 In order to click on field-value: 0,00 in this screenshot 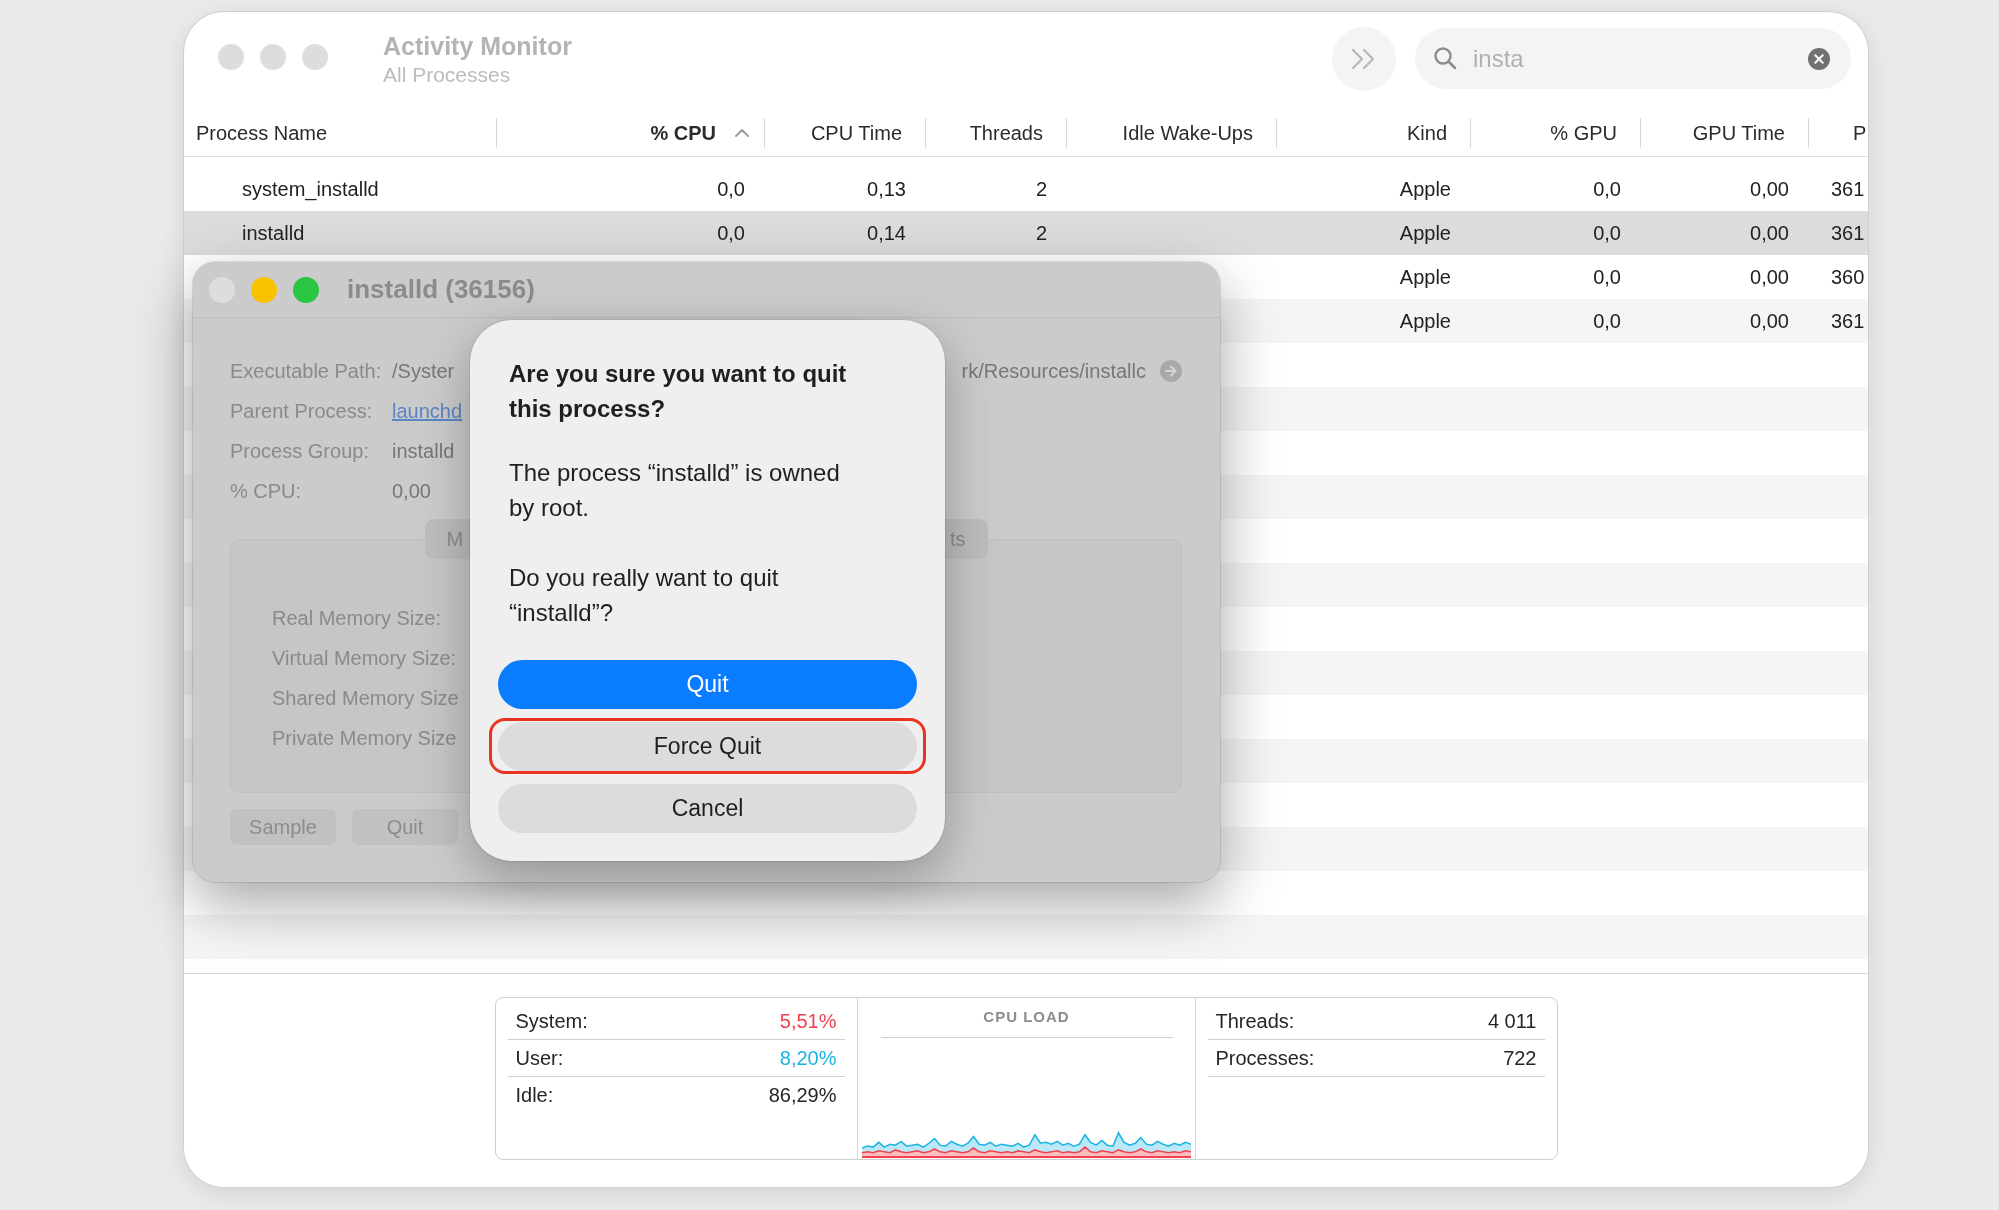, I will do `click(411, 491)`.